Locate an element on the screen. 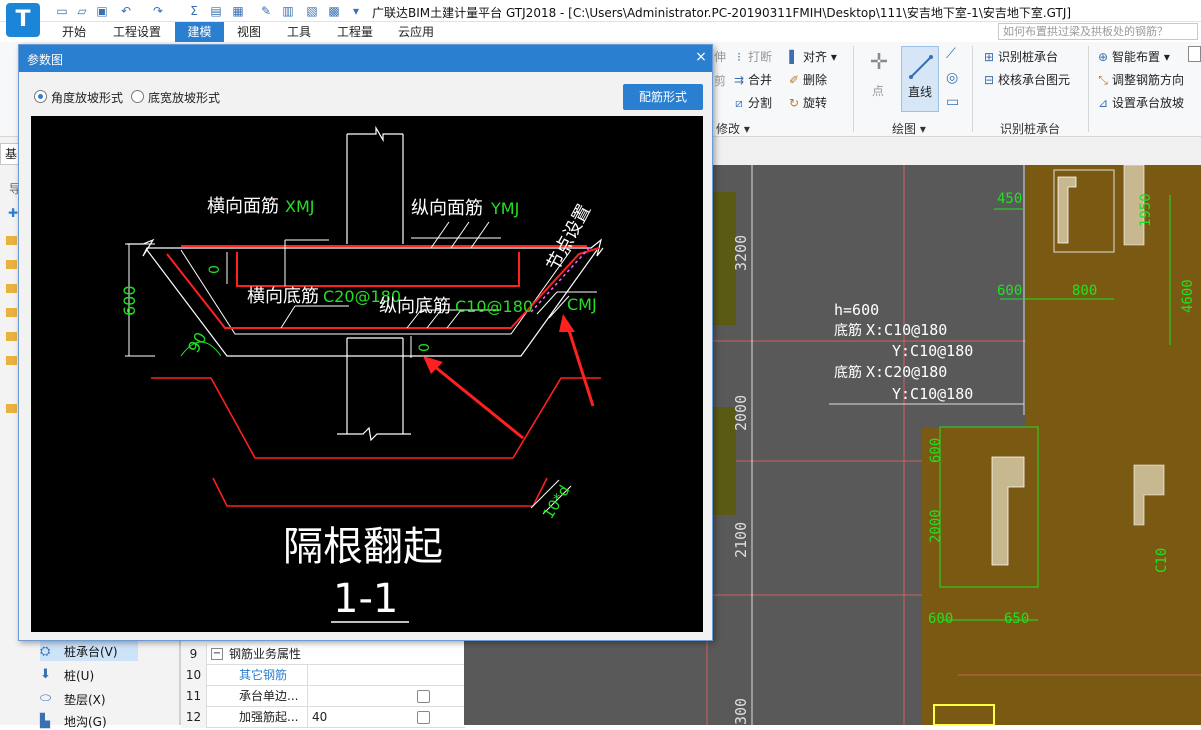 The image size is (1201, 730). property-name: 其它钢筋 is located at coordinates (263, 675).